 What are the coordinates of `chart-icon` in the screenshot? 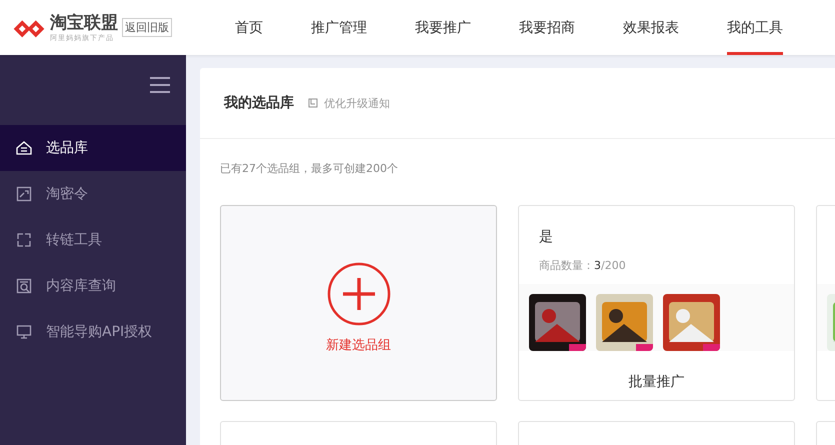 It's located at (24, 194).